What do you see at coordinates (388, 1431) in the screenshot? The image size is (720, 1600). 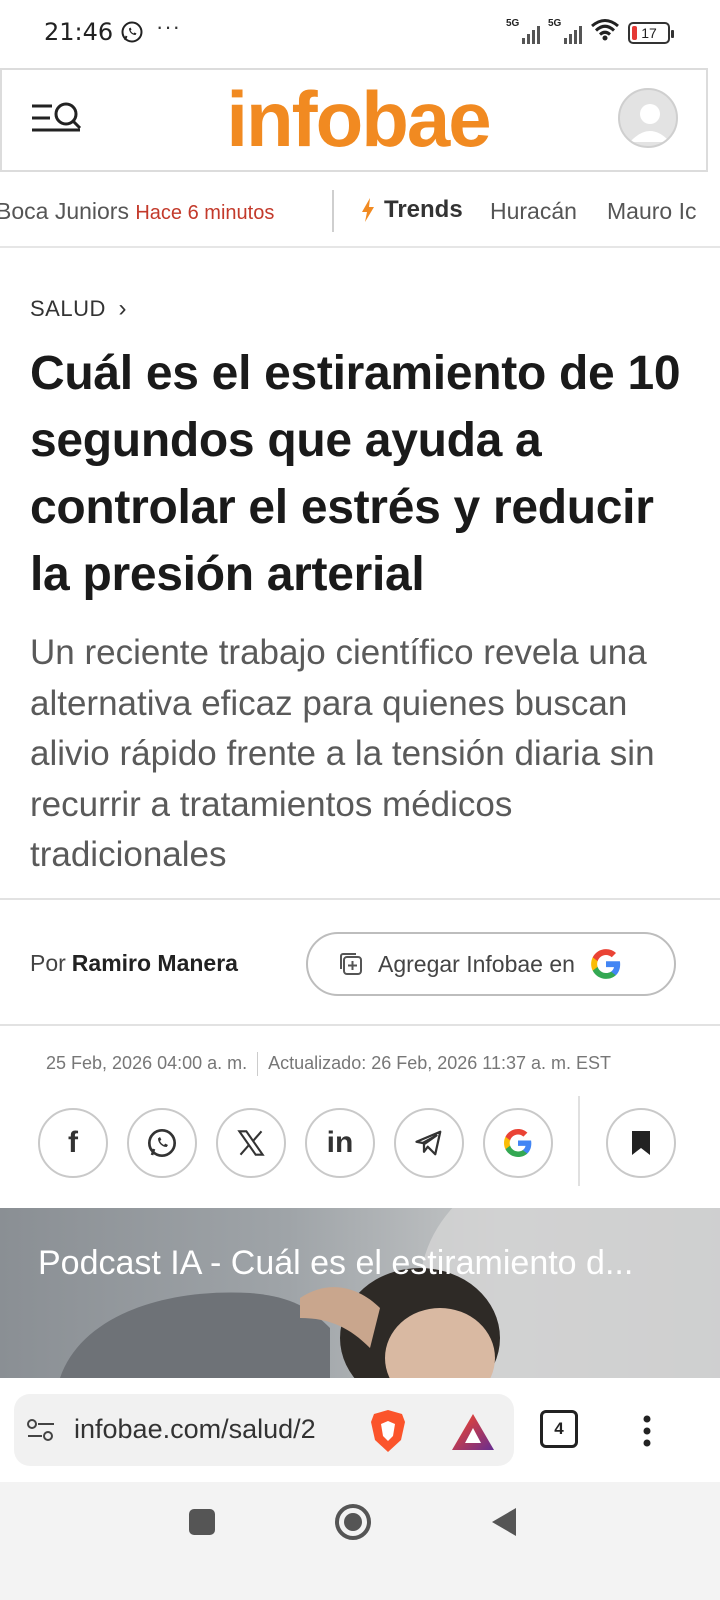 I see `brave-shields-icon` at bounding box center [388, 1431].